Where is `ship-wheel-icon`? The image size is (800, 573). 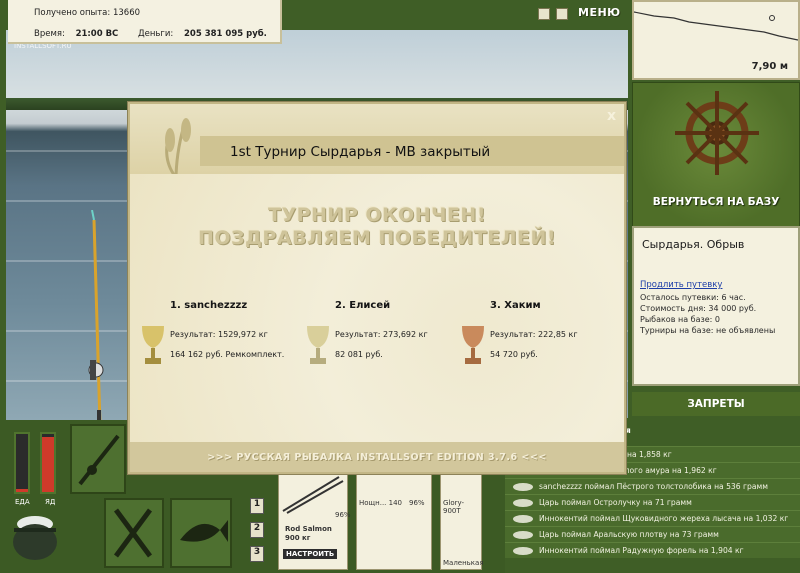
ship-wheel-icon is located at coordinates (717, 133).